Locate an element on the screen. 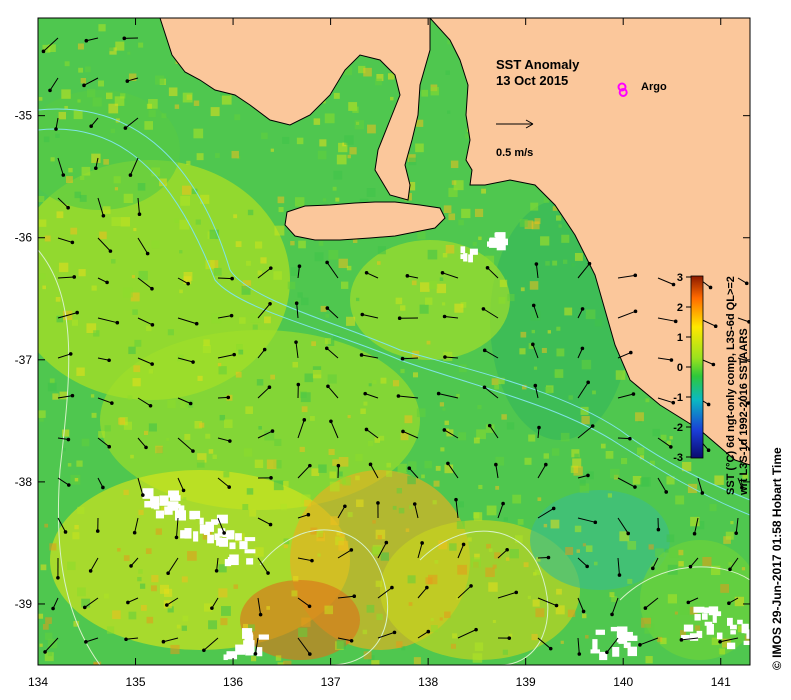 This screenshot has width=791, height=700. colorbar-tick-label: -2 is located at coordinates (678, 428).